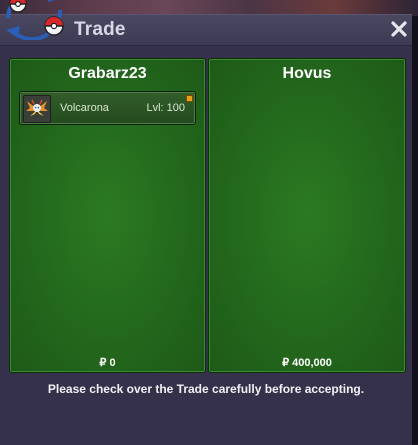 This screenshot has width=418, height=445. I want to click on volcarona-icon, so click(37, 107).